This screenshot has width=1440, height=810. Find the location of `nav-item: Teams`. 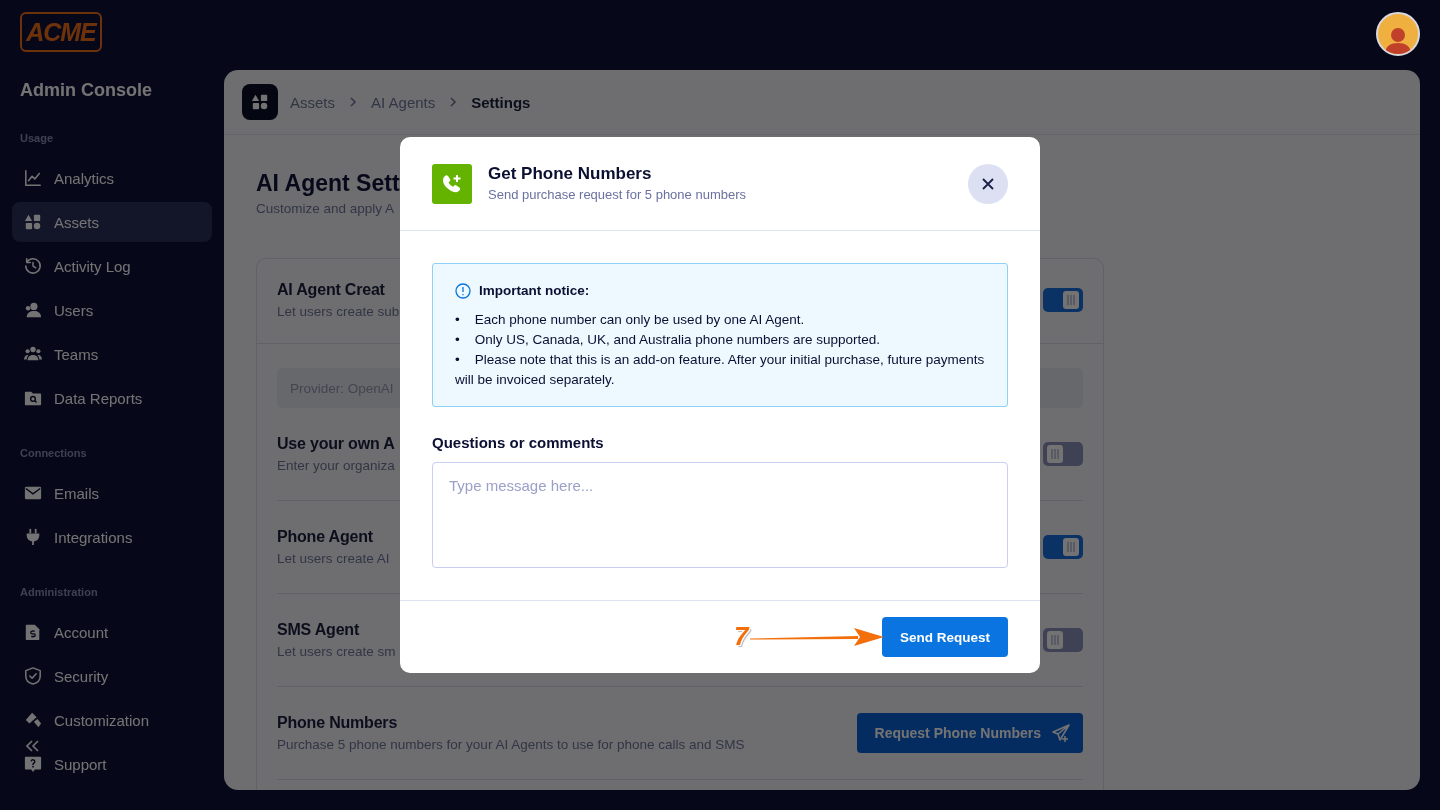

nav-item: Teams is located at coordinates (112, 354).